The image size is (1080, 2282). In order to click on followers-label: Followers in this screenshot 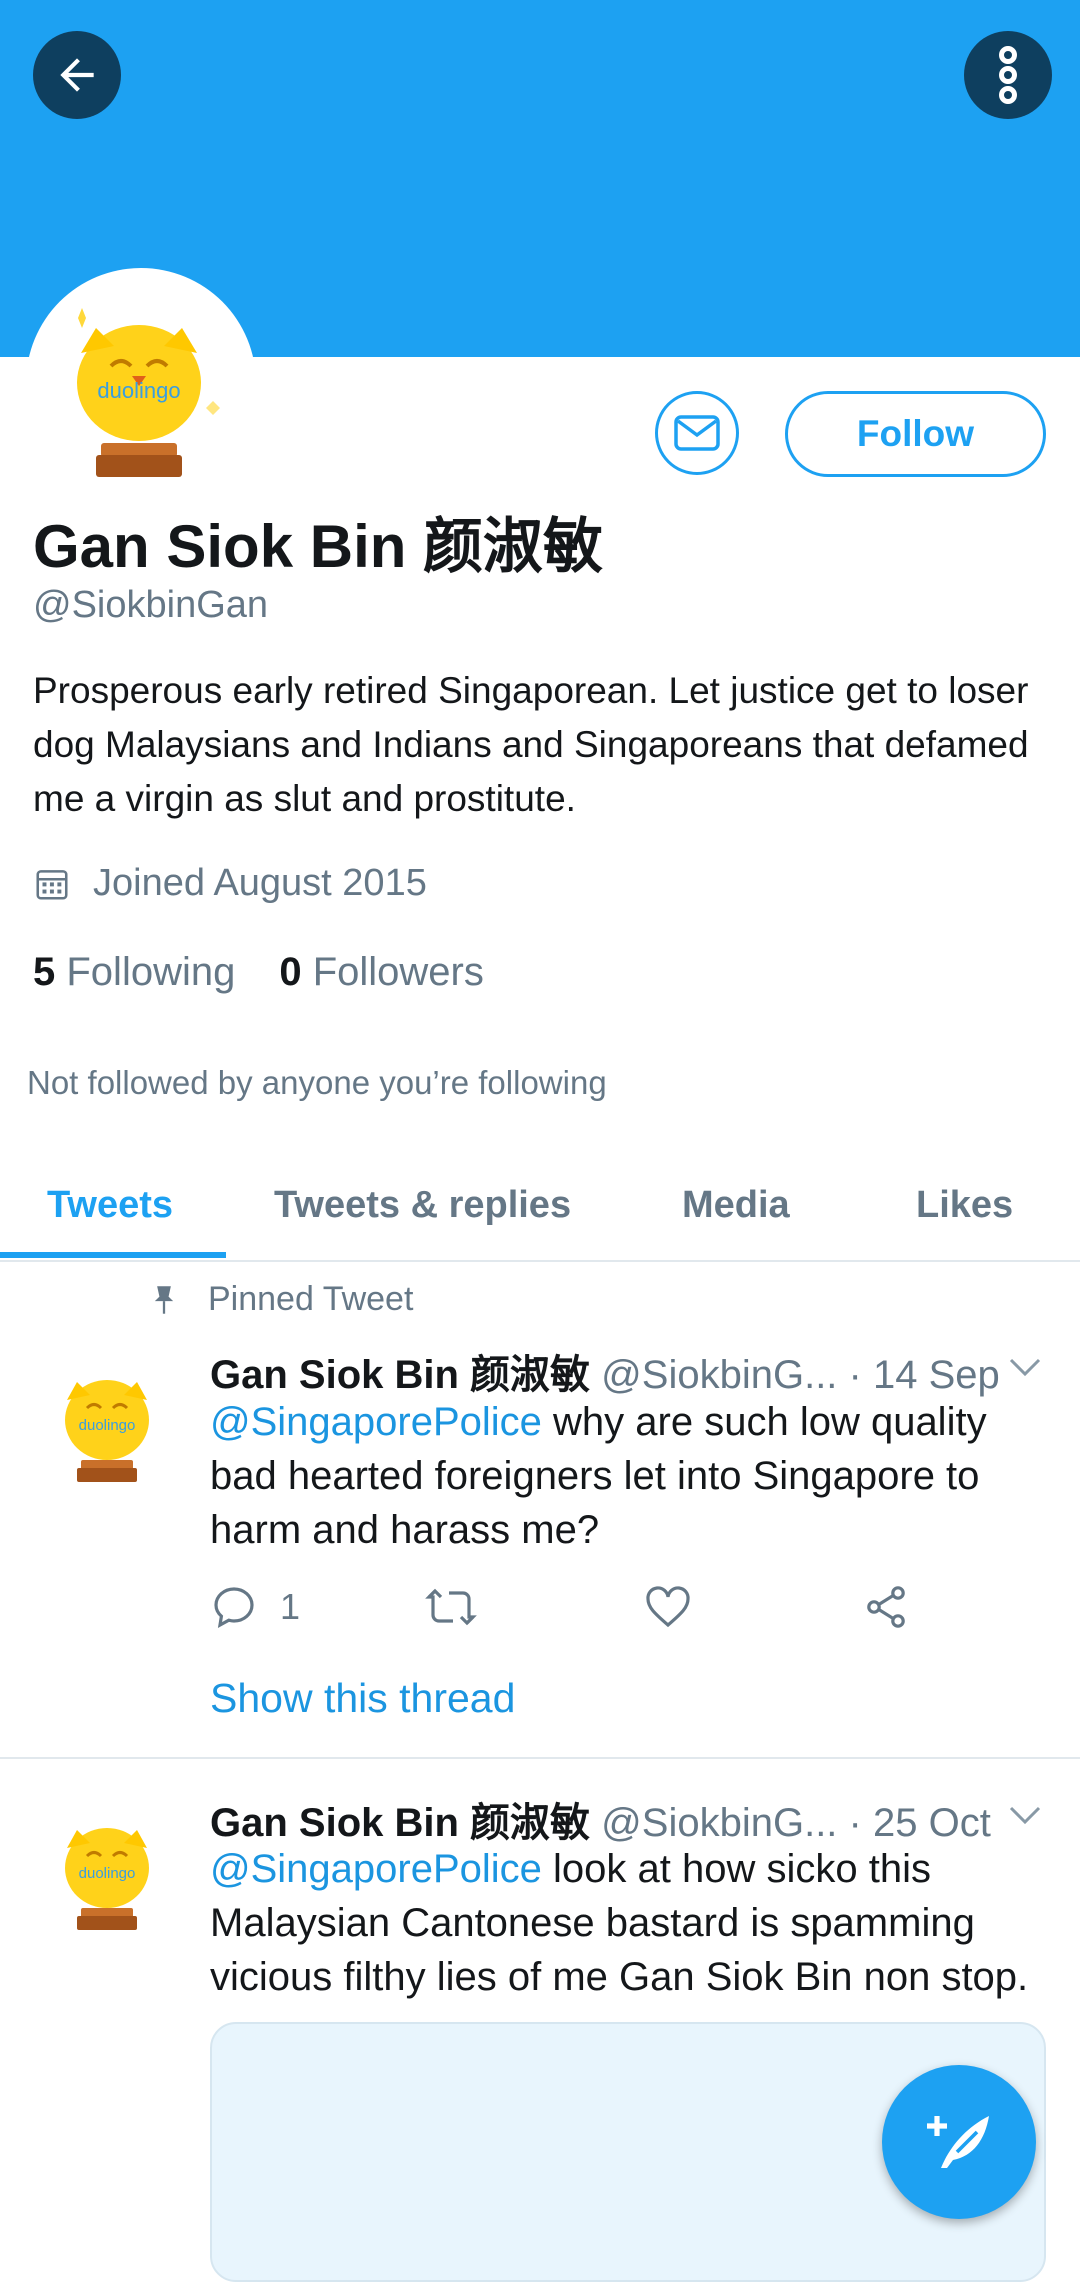, I will do `click(398, 972)`.